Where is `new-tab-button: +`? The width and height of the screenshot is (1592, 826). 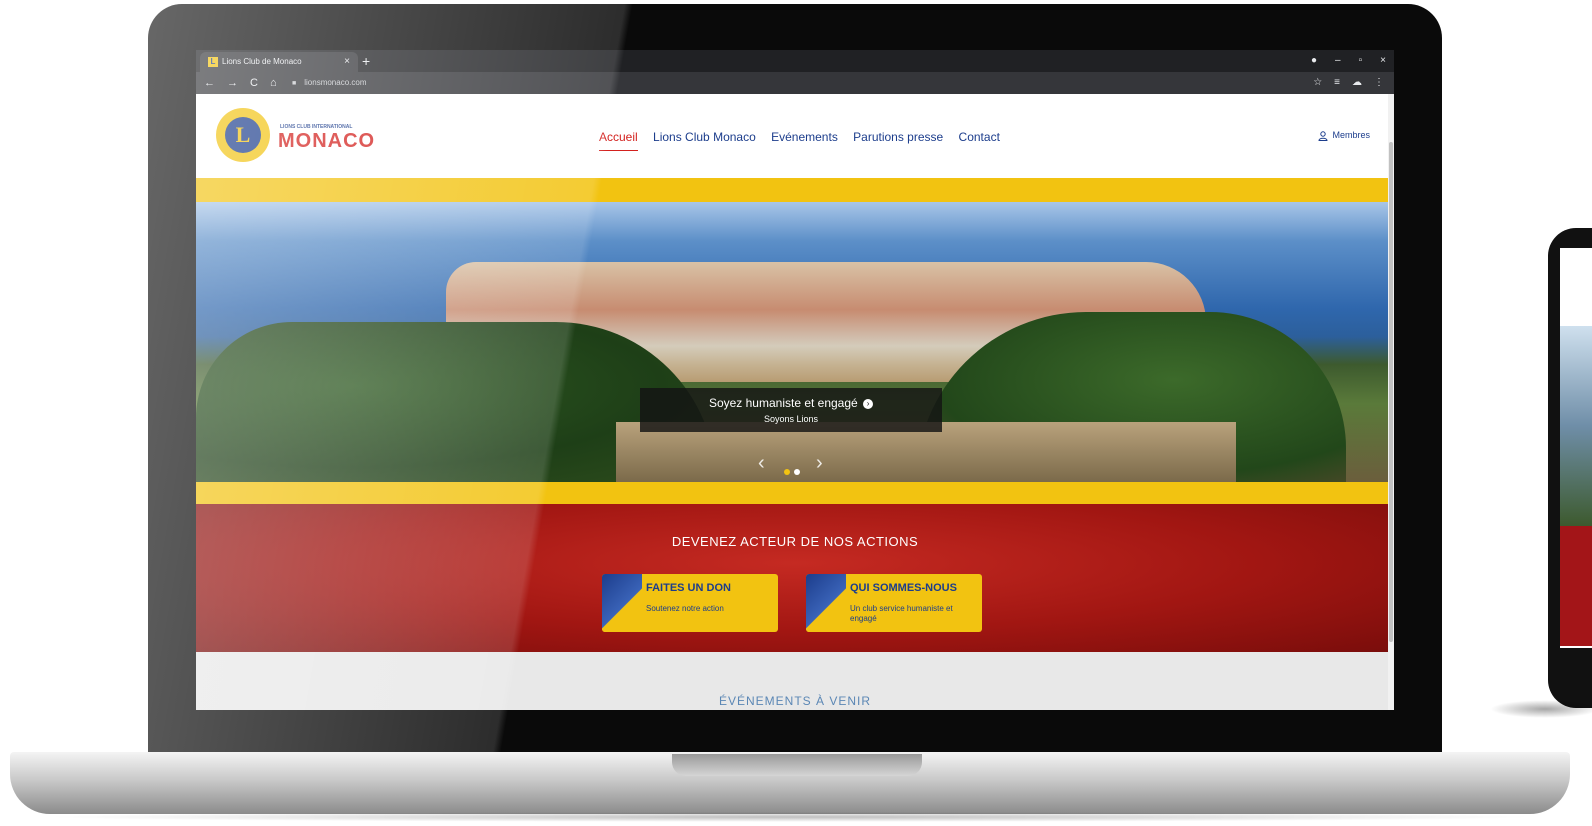 new-tab-button: + is located at coordinates (366, 61).